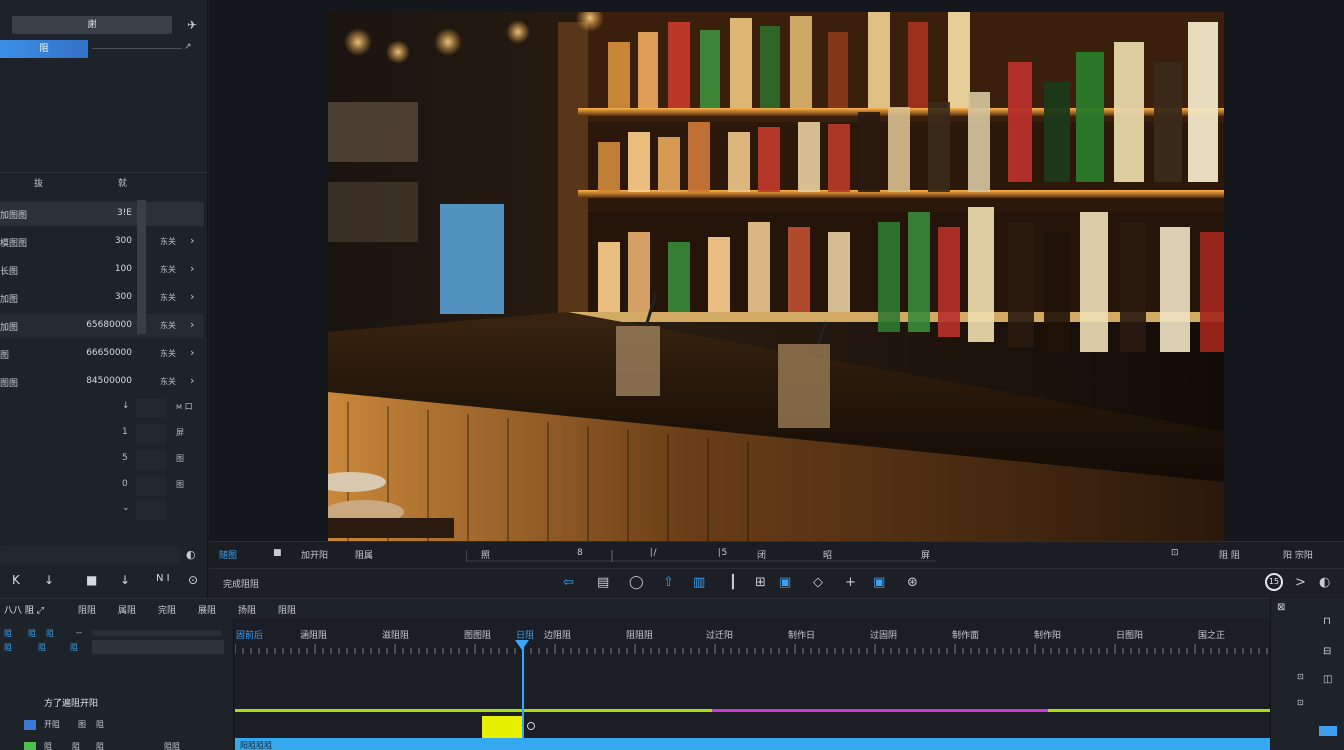  What do you see at coordinates (180, 432) in the screenshot?
I see `control-value: 屏` at bounding box center [180, 432].